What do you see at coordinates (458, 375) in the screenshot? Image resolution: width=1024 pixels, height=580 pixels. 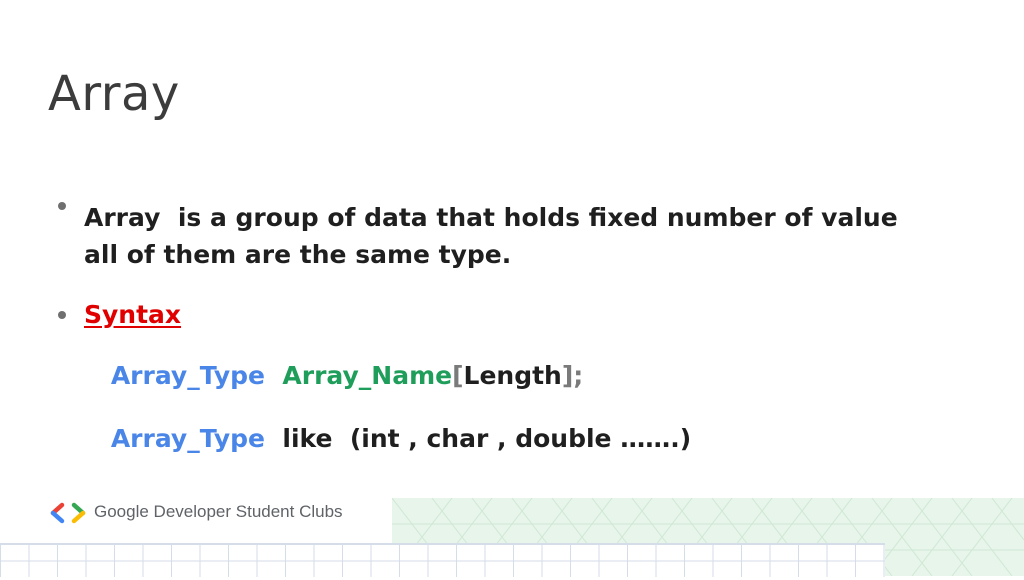 I see `open-bracket-token: [` at bounding box center [458, 375].